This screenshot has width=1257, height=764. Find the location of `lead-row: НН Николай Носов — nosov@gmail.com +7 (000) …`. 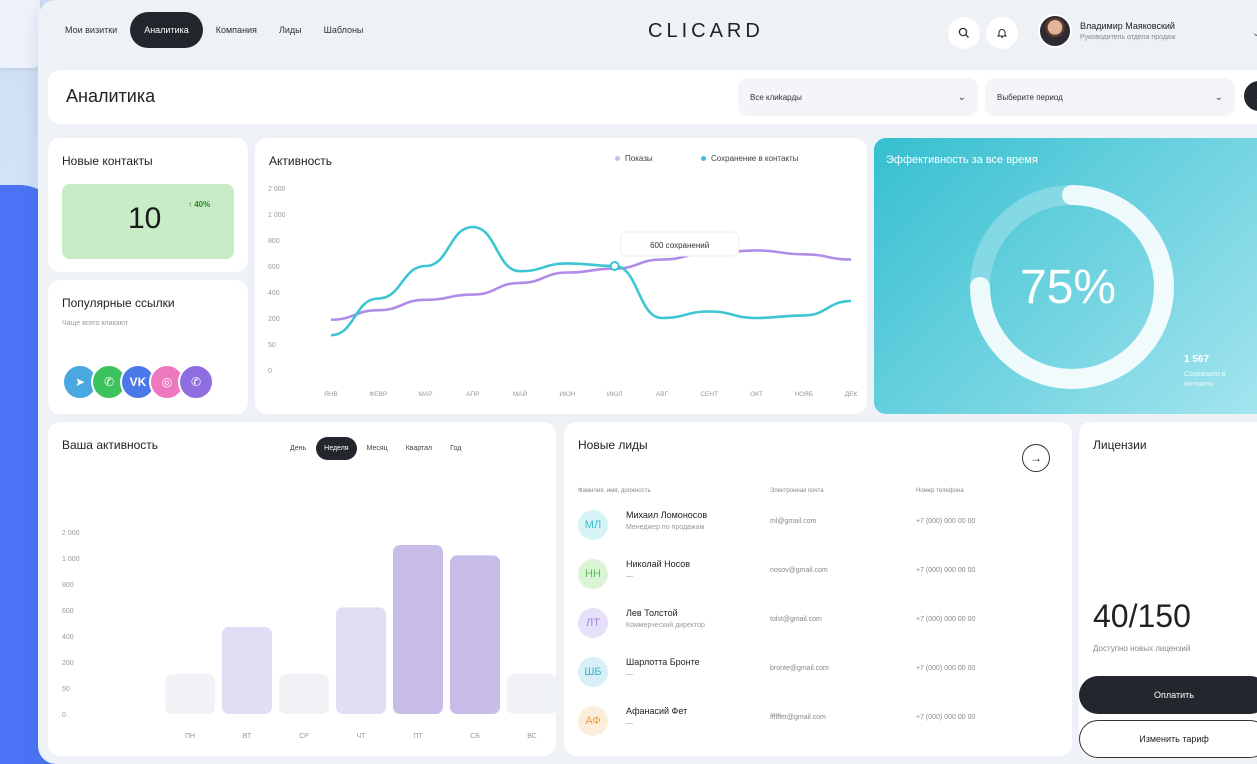

lead-row: НН Николай Носов — nosov@gmail.com +7 (000) … is located at coordinates (808, 579).